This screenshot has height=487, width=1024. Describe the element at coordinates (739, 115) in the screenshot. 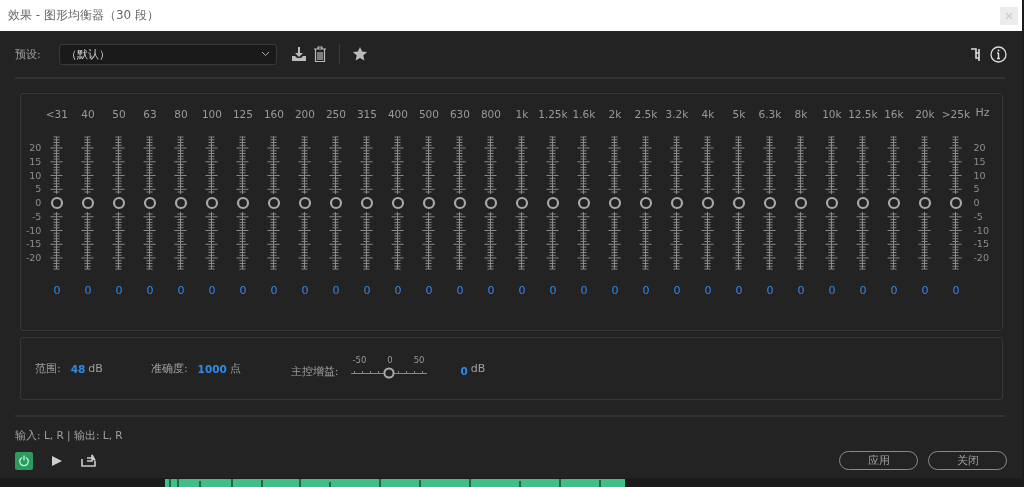

I see `band-label: 5k` at that location.